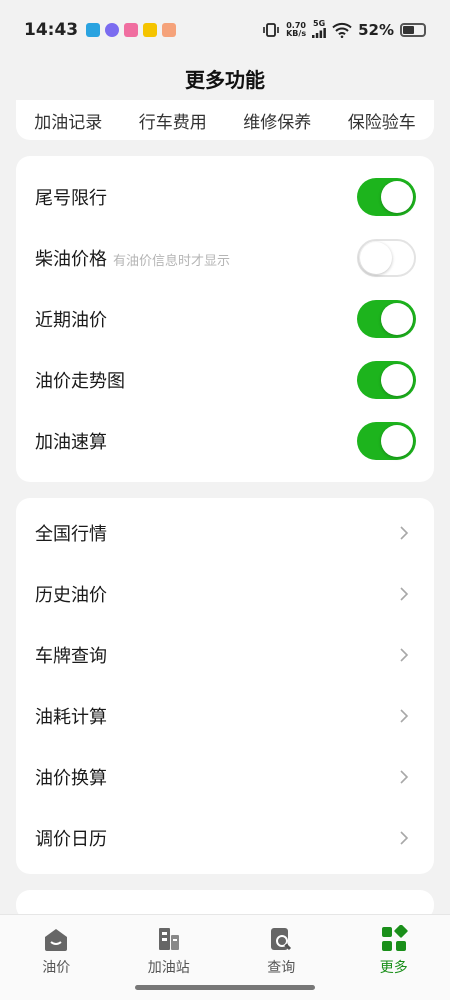 This screenshot has height=1000, width=450. What do you see at coordinates (71, 595) in the screenshot?
I see `list-item-label: 历史油价` at bounding box center [71, 595].